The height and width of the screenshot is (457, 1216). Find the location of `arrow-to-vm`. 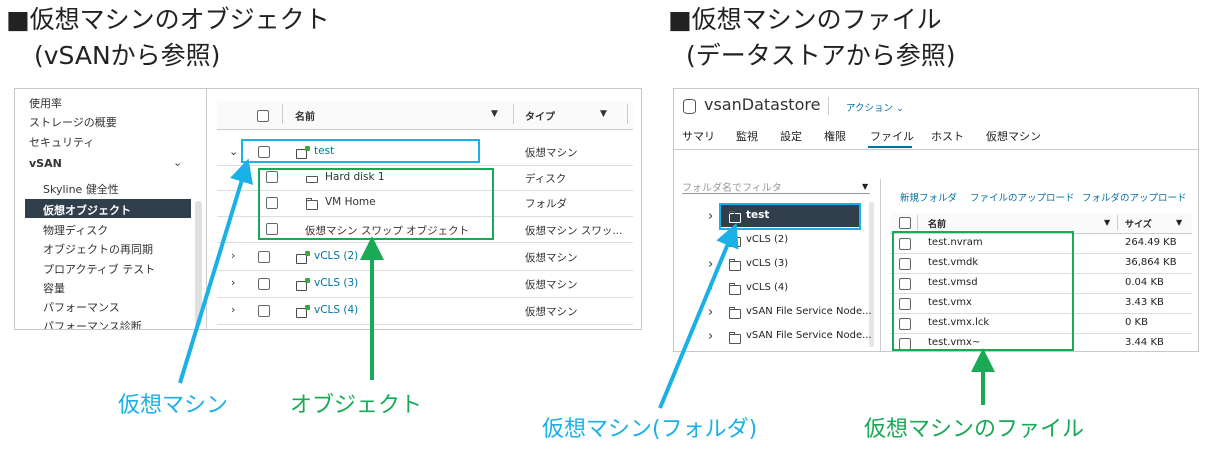

arrow-to-vm is located at coordinates (215, 271).